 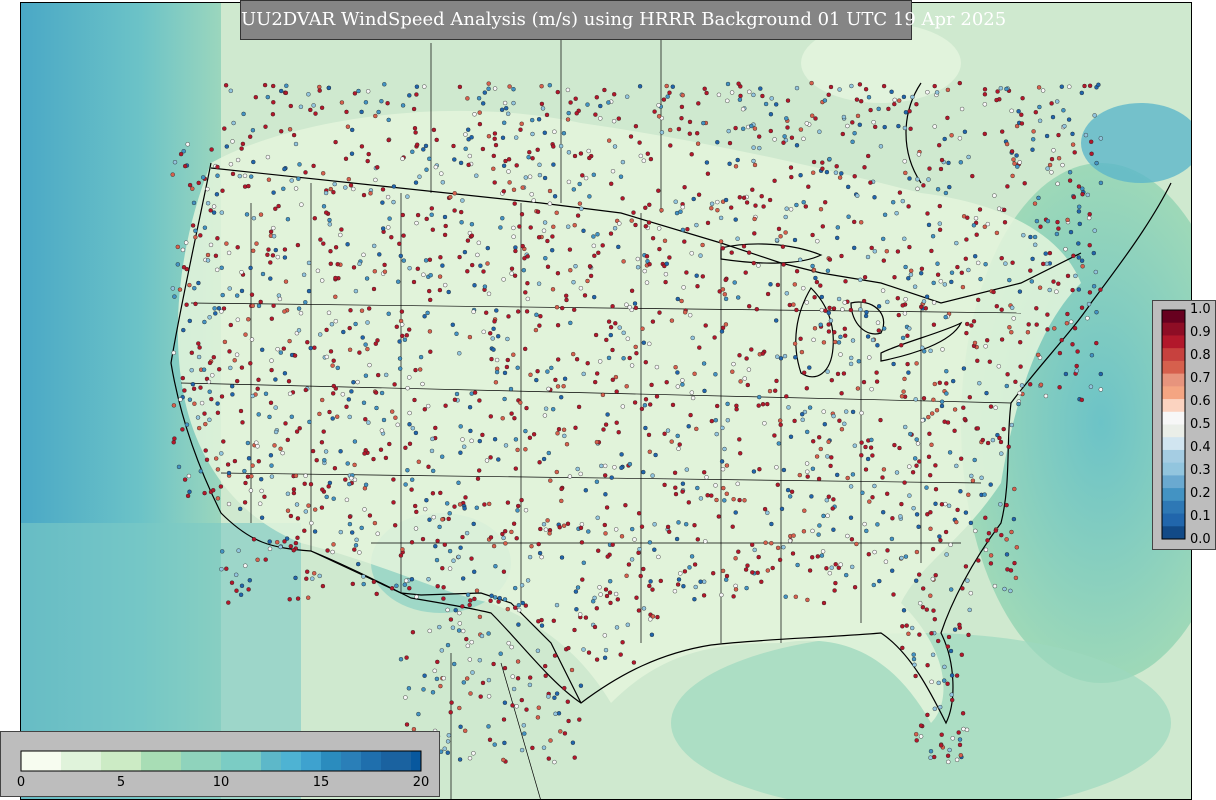 What do you see at coordinates (1200, 424) in the screenshot?
I see `colorbar-tick-label: 0.5` at bounding box center [1200, 424].